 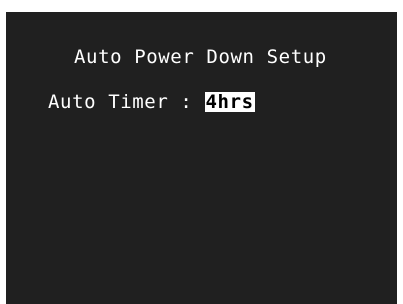 I want to click on auto-timer-row: Auto Timer : 4hrs, so click(x=151, y=102).